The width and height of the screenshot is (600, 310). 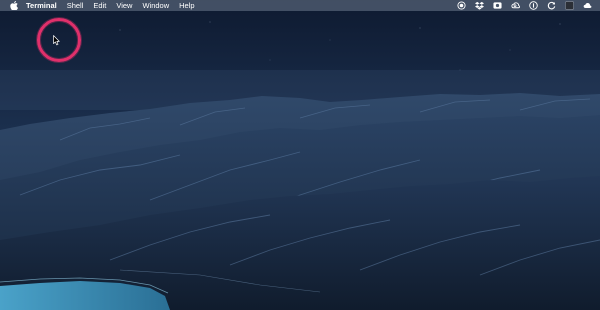 I want to click on menu-app-terminal: Terminal, so click(x=41, y=5).